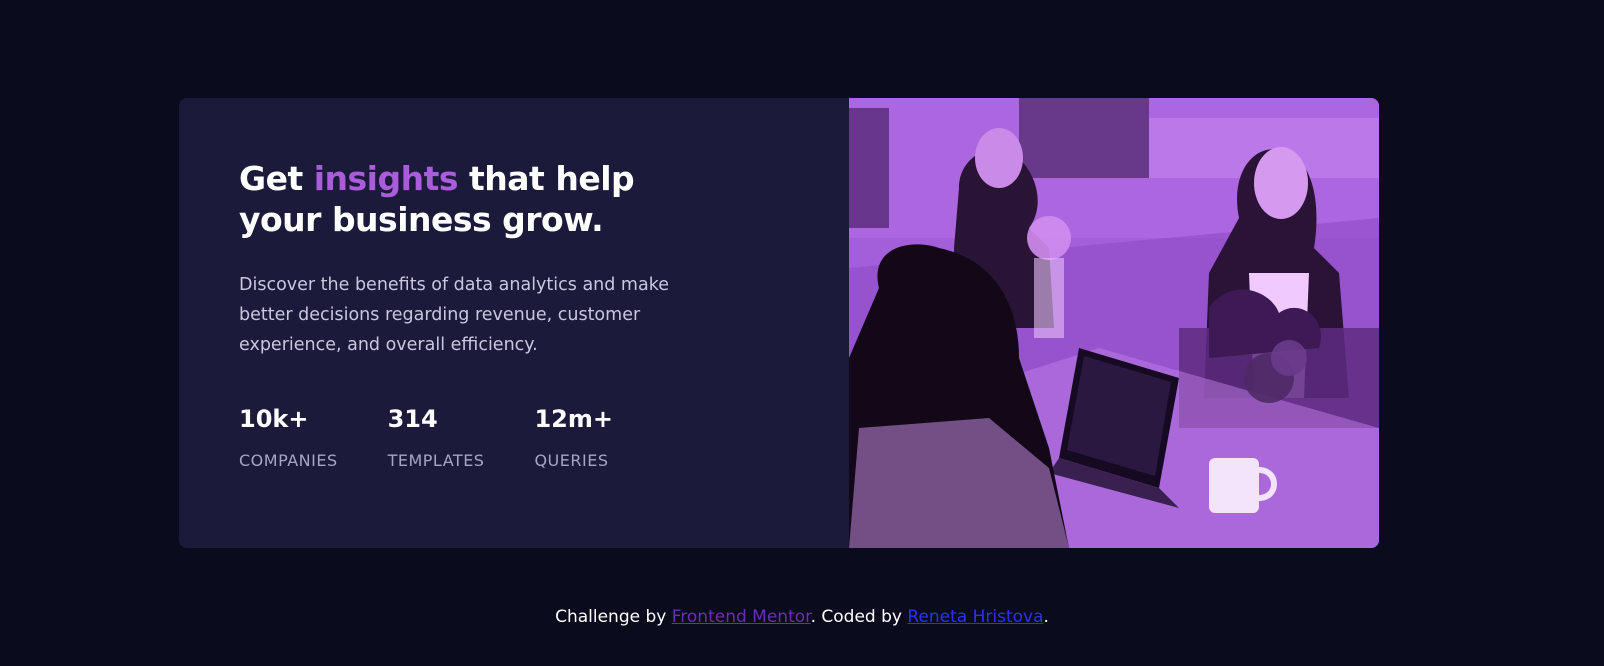 This screenshot has width=1604, height=666. I want to click on stat-companies: 10k+ COMPANIES, so click(288, 437).